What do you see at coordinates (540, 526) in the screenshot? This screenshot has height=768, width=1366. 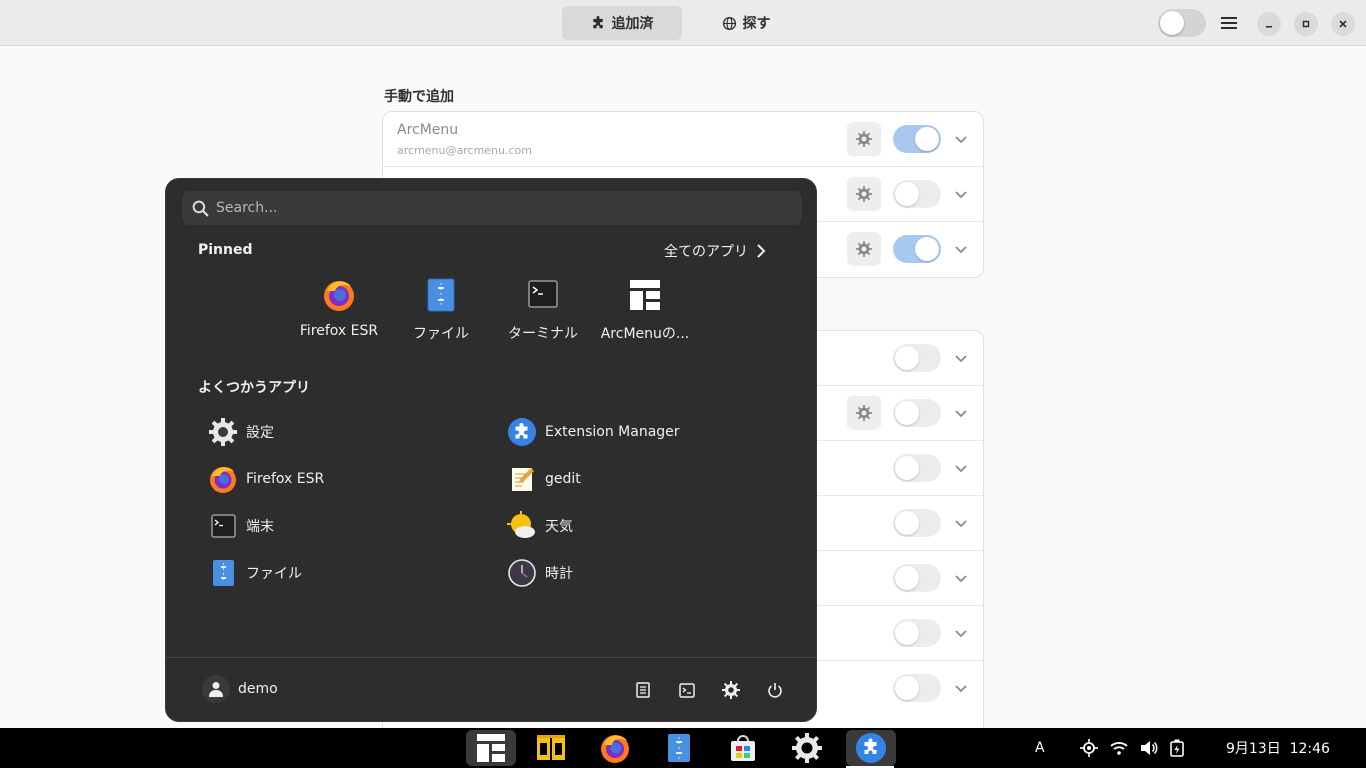 I see `frequent-app-weather: 天気` at bounding box center [540, 526].